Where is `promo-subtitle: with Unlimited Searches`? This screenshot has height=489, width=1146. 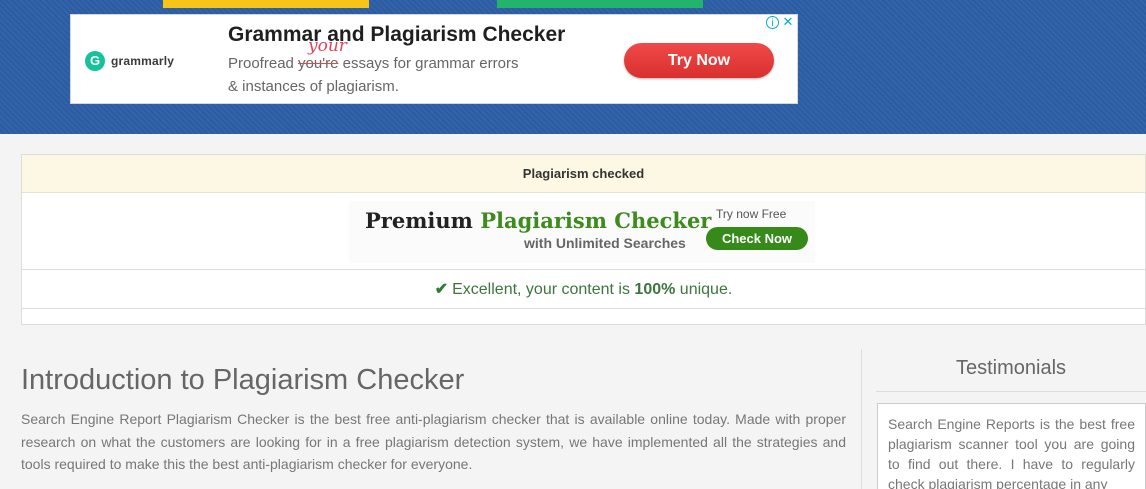
promo-subtitle: with Unlimited Searches is located at coordinates (605, 243).